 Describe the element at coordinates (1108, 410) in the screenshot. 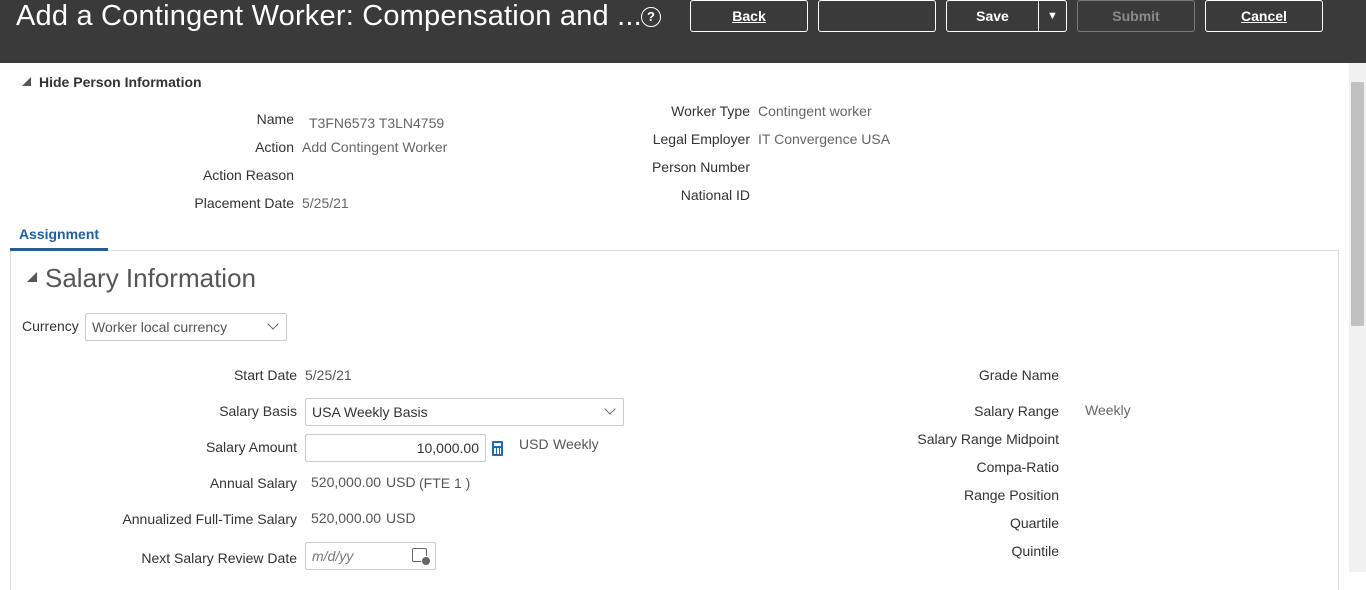

I see `salary-range-value: Weekly` at that location.